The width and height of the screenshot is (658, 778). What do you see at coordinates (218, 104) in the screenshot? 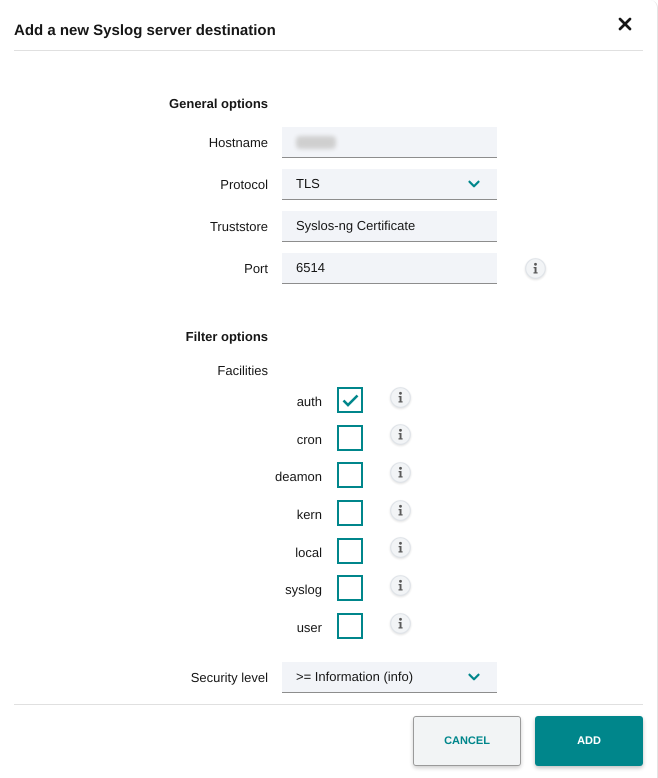
I see `section-heading: General options` at bounding box center [218, 104].